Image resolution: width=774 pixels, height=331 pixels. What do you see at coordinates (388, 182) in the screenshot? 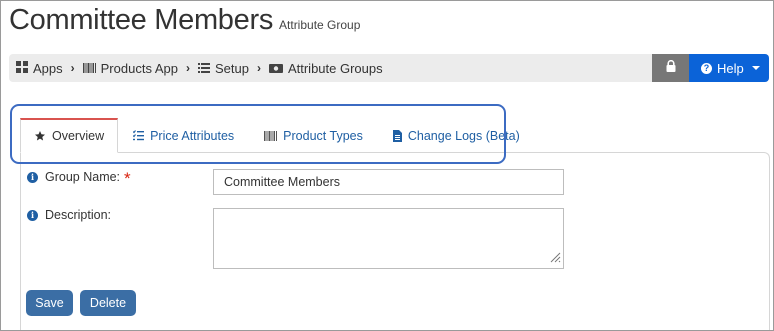
I see `group-name-input` at bounding box center [388, 182].